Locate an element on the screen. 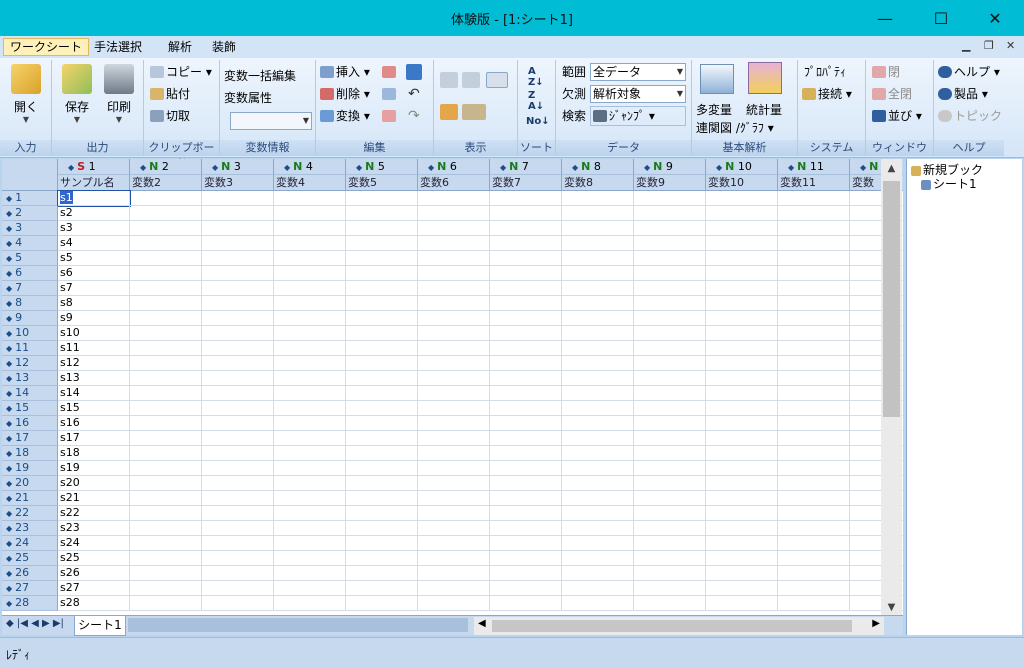 The height and width of the screenshot is (667, 1024). property-button: ﾌﾟﾛﾊﾟﾃｨ is located at coordinates (825, 72).